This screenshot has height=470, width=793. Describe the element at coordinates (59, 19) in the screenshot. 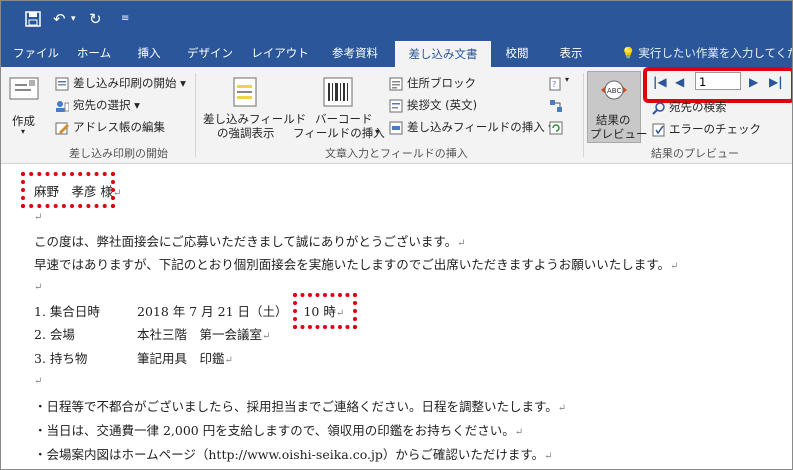

I see `undo-icon: ↶` at that location.